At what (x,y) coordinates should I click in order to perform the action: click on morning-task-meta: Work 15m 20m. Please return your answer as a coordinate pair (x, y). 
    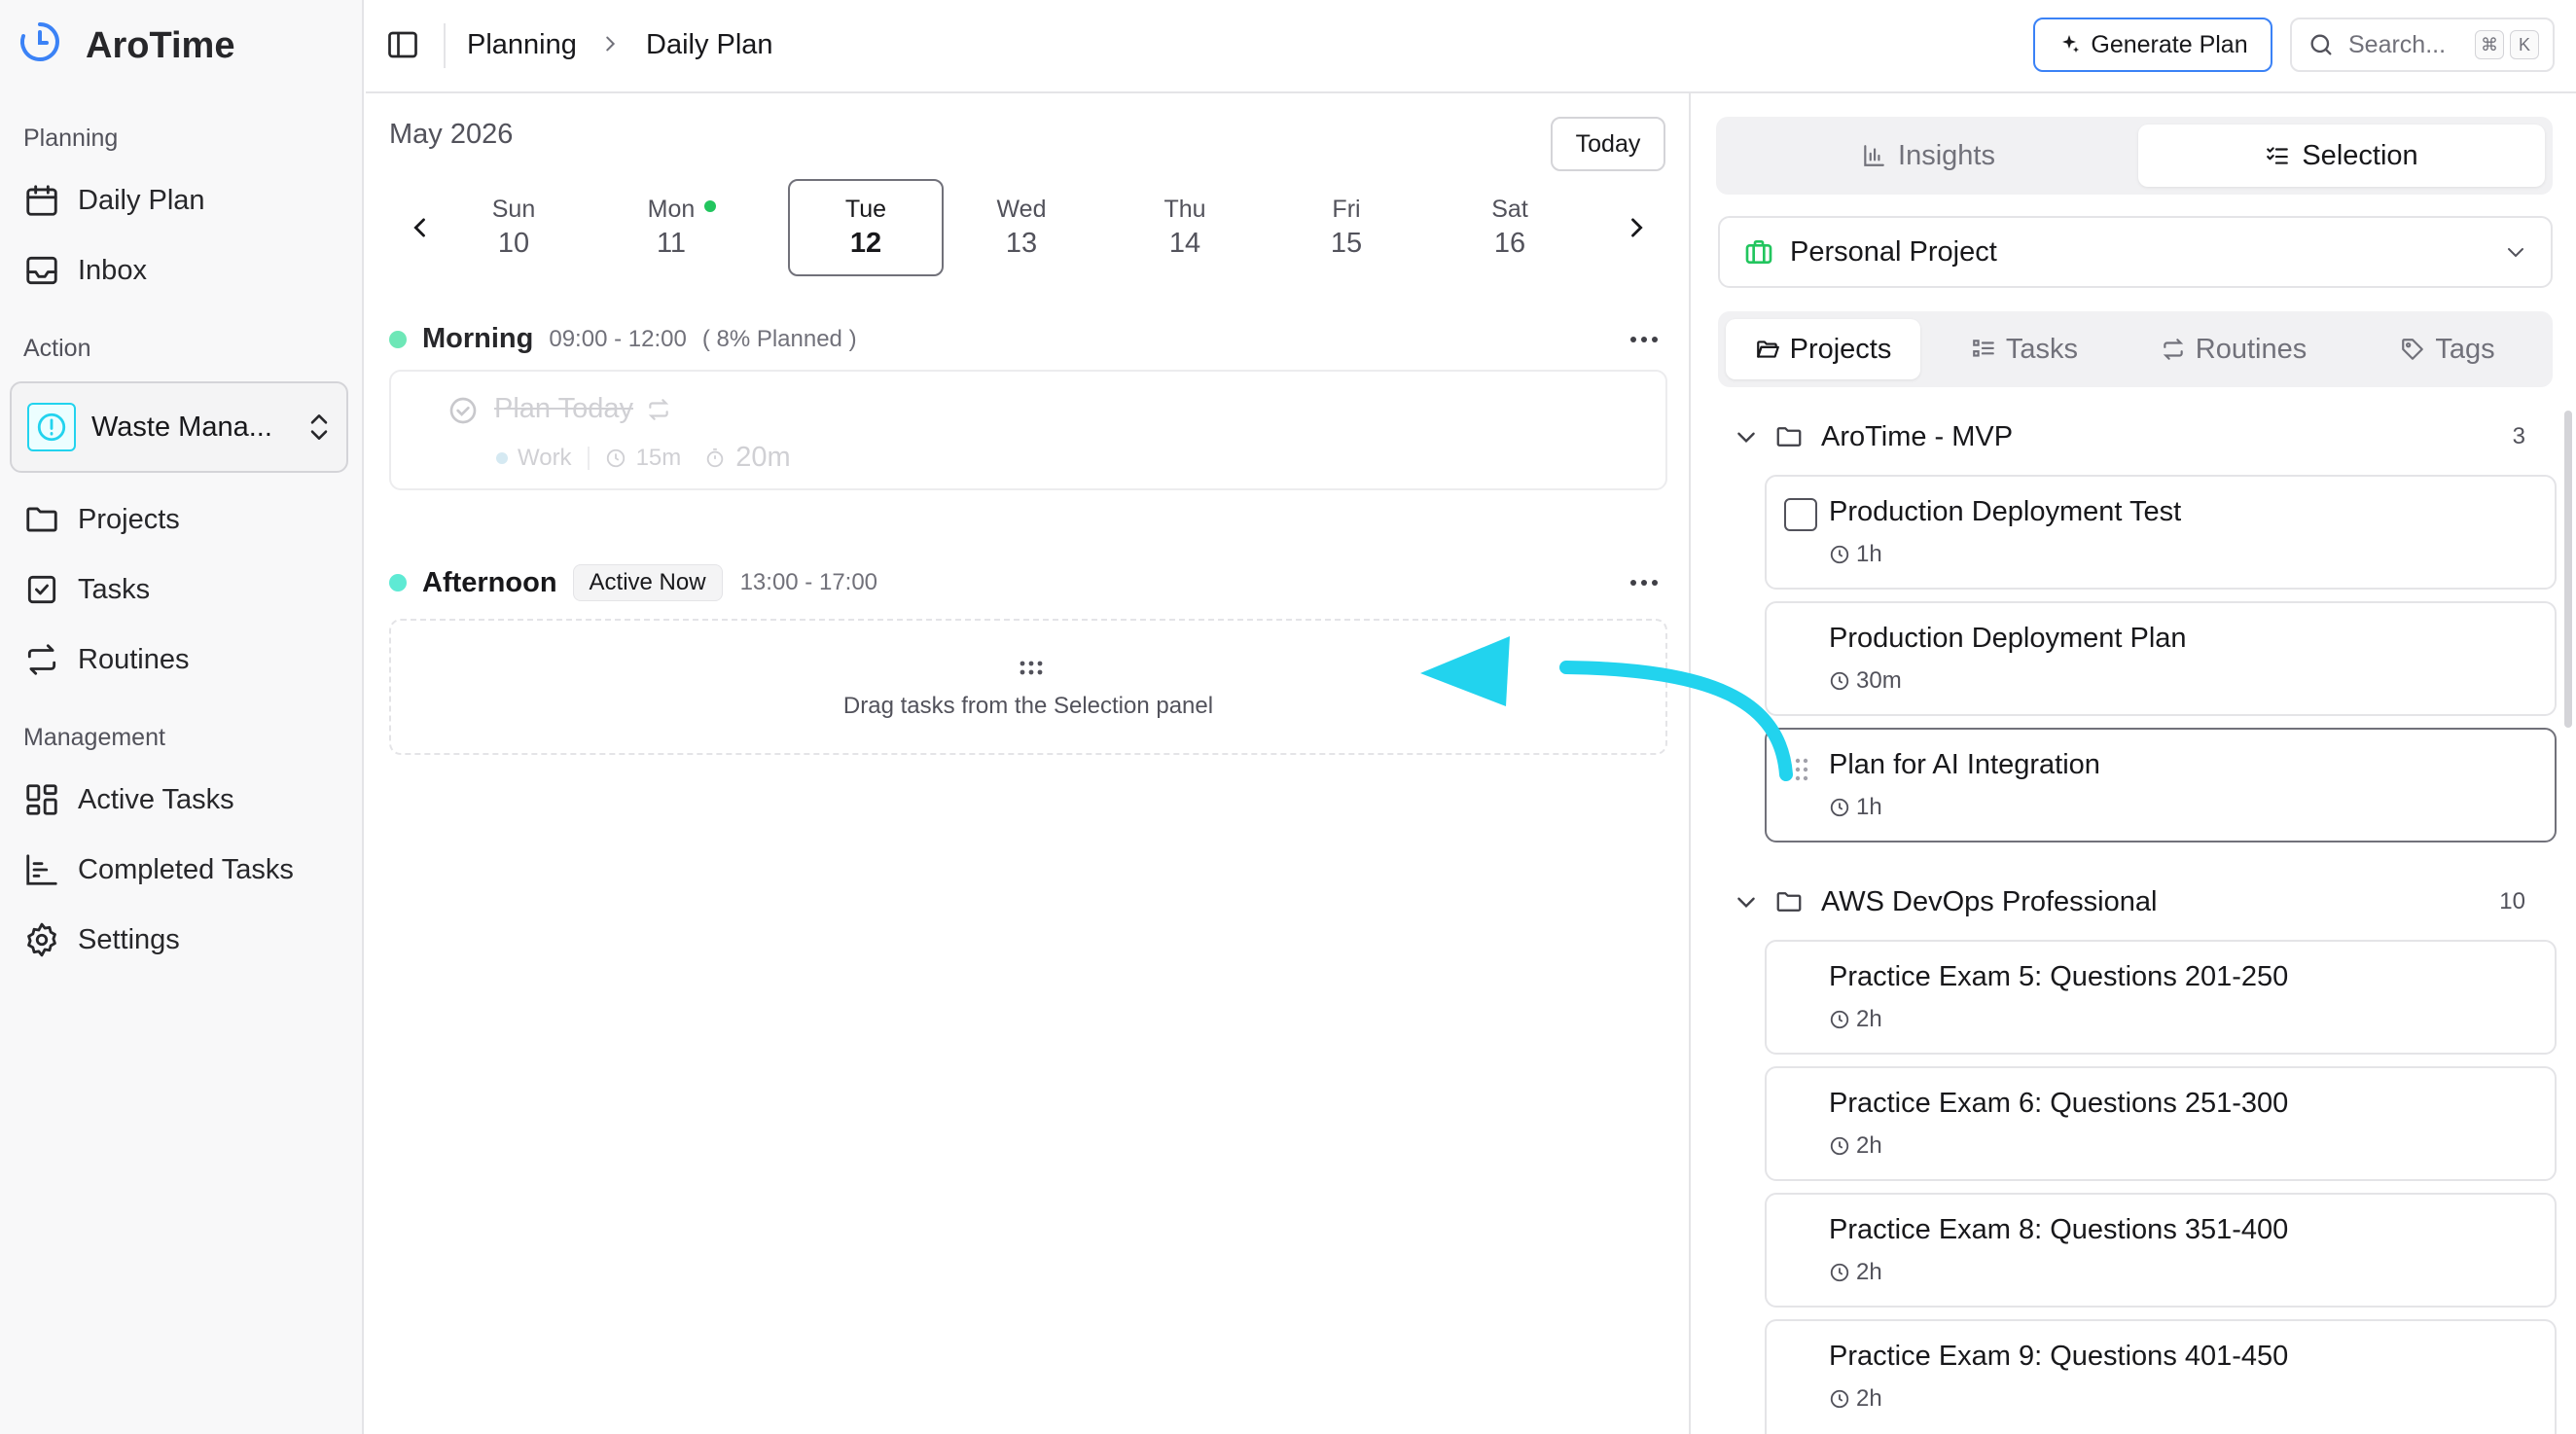
    Looking at the image, I should click on (643, 458).